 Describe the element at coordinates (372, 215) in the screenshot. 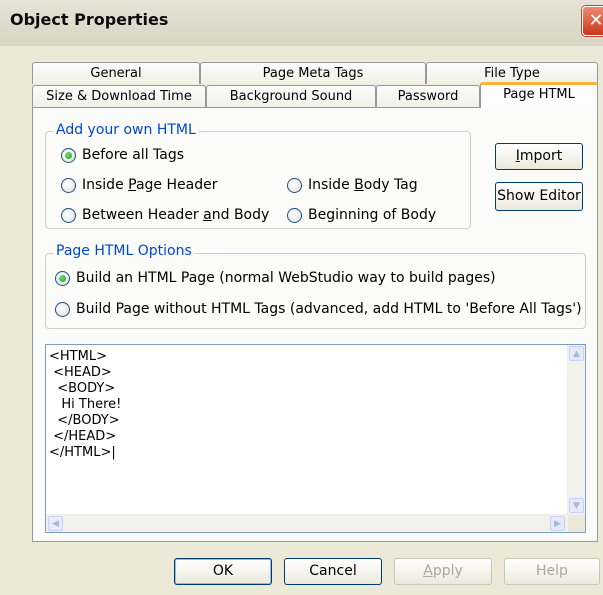

I see `radio-label: Beginning of Body` at that location.